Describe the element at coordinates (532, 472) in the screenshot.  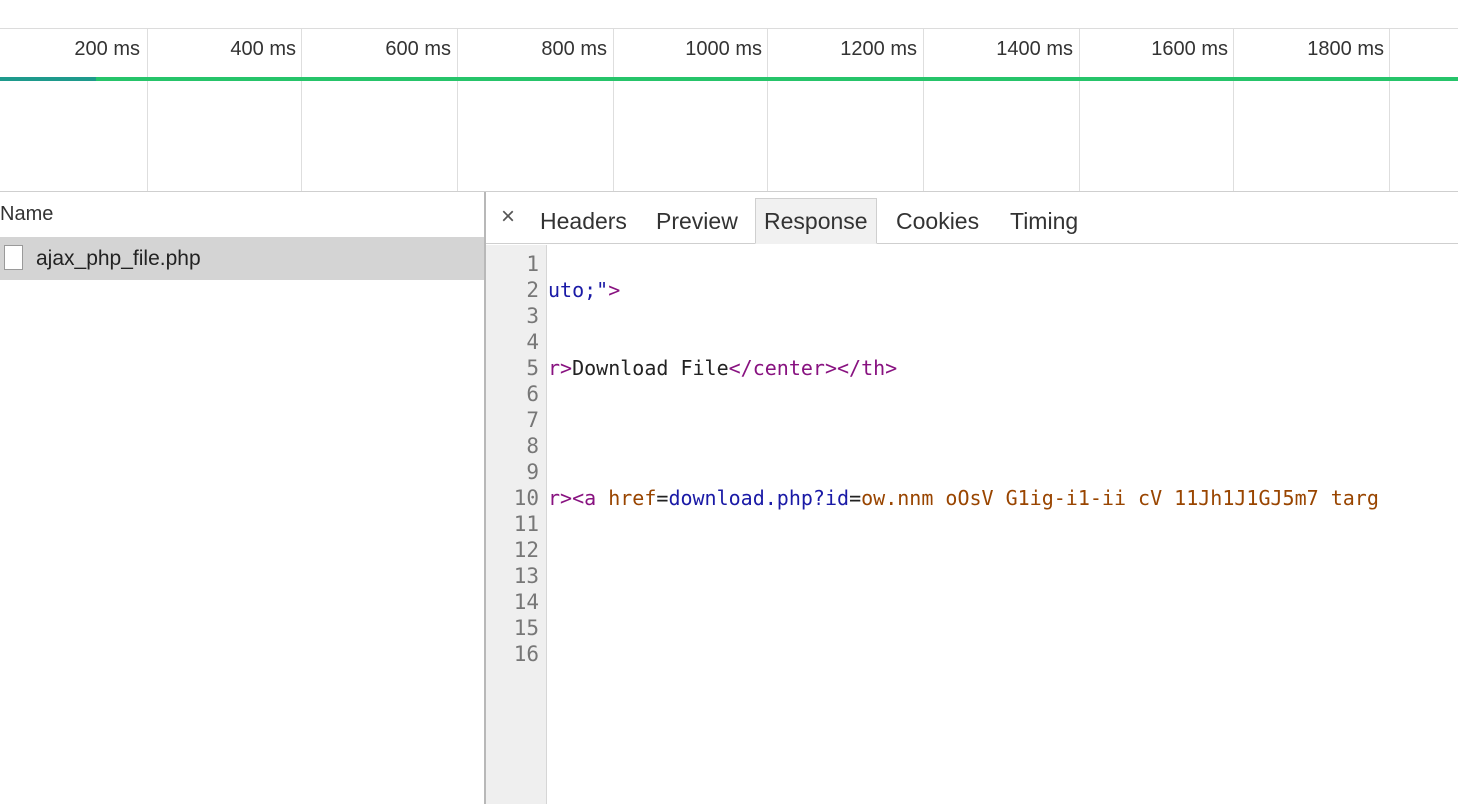
I see `line-number: 9` at that location.